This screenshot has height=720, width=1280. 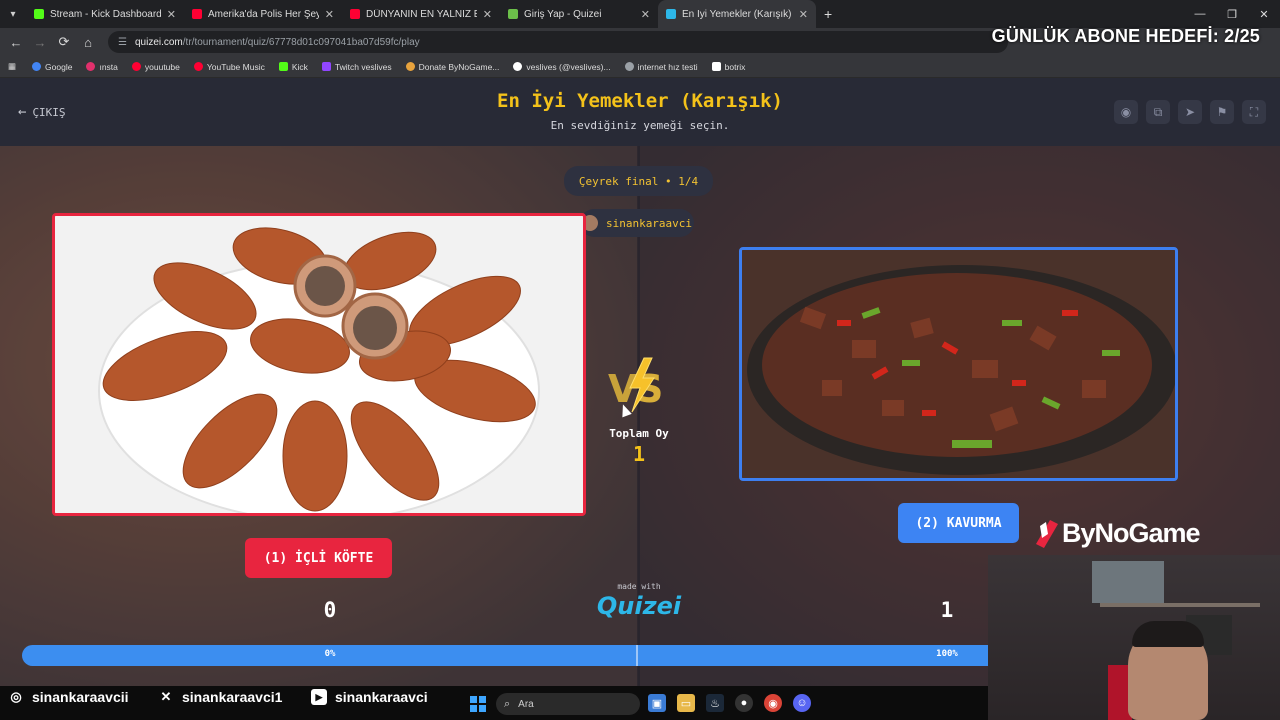 I want to click on taskbar-apps: ▣ ▭ ♨ ● ◉ ☺, so click(x=735, y=703).